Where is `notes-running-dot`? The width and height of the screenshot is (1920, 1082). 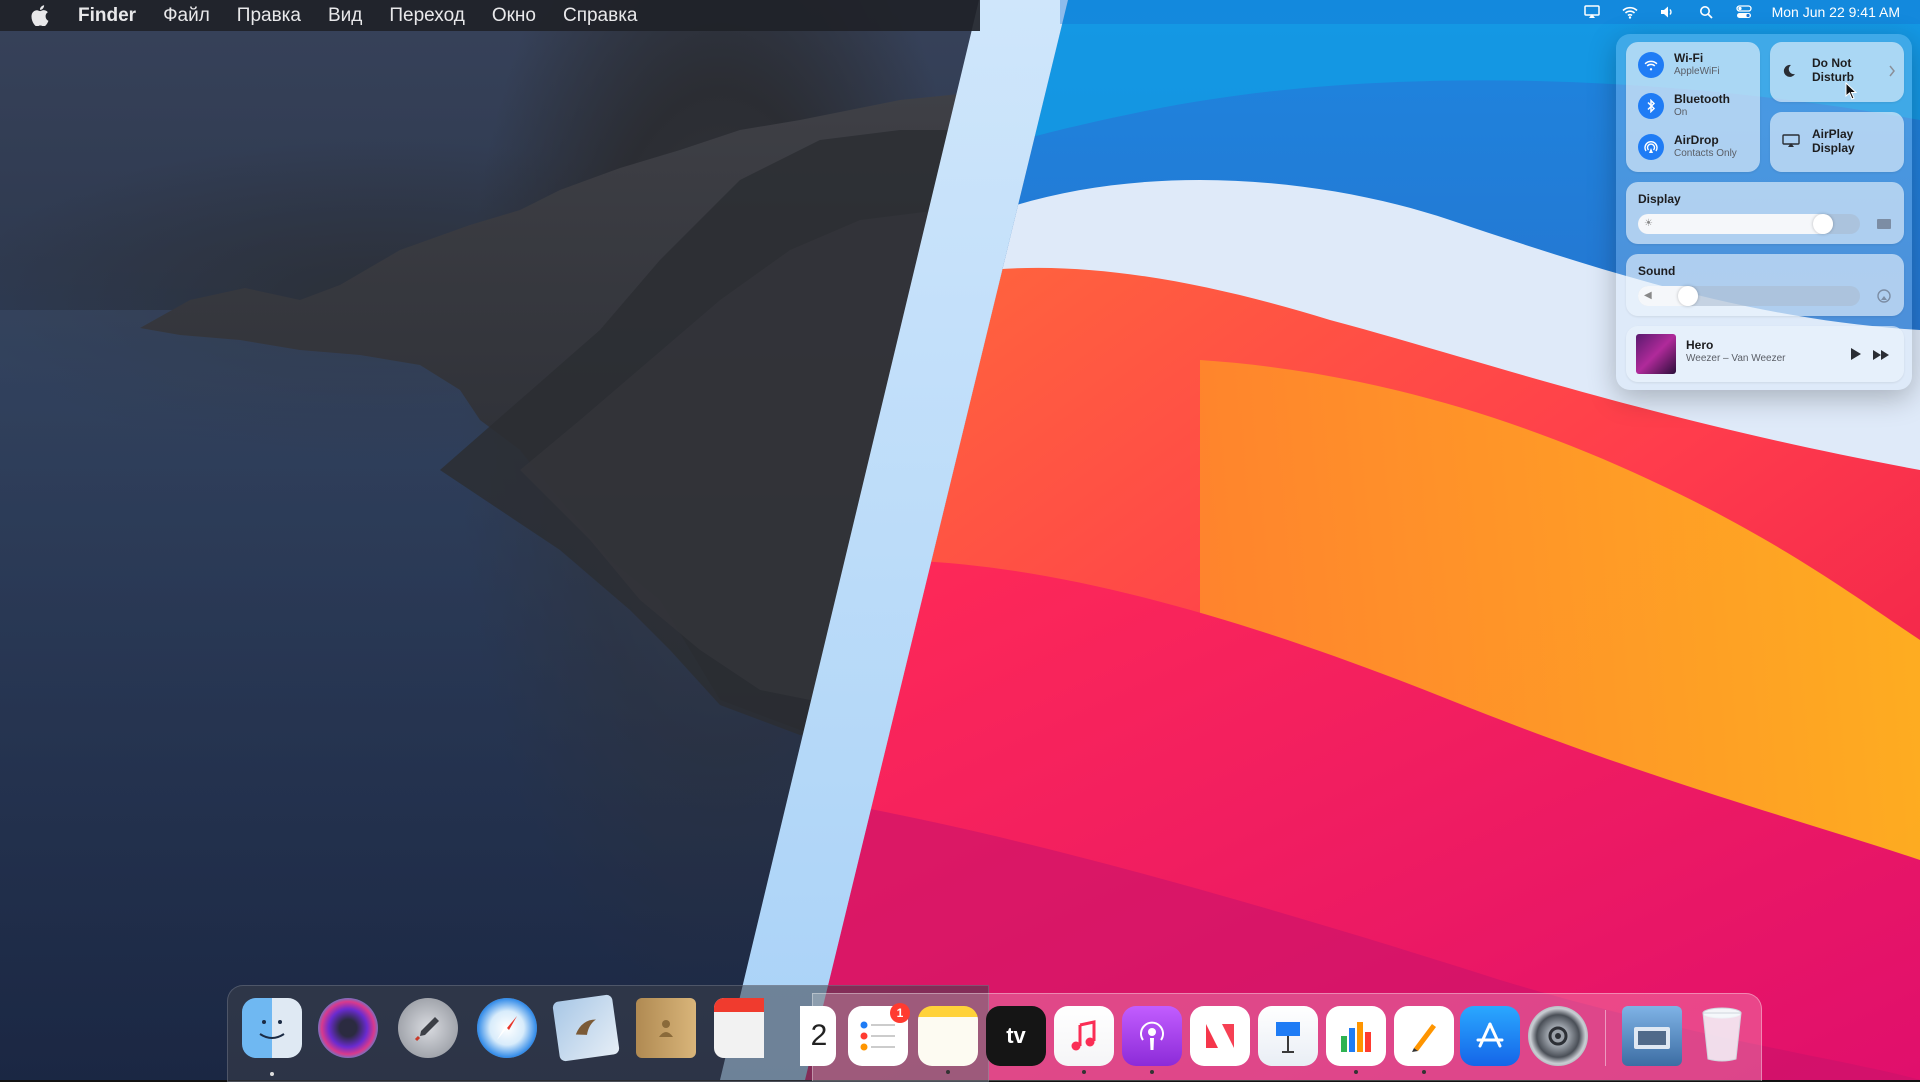
notes-running-dot is located at coordinates (948, 1072).